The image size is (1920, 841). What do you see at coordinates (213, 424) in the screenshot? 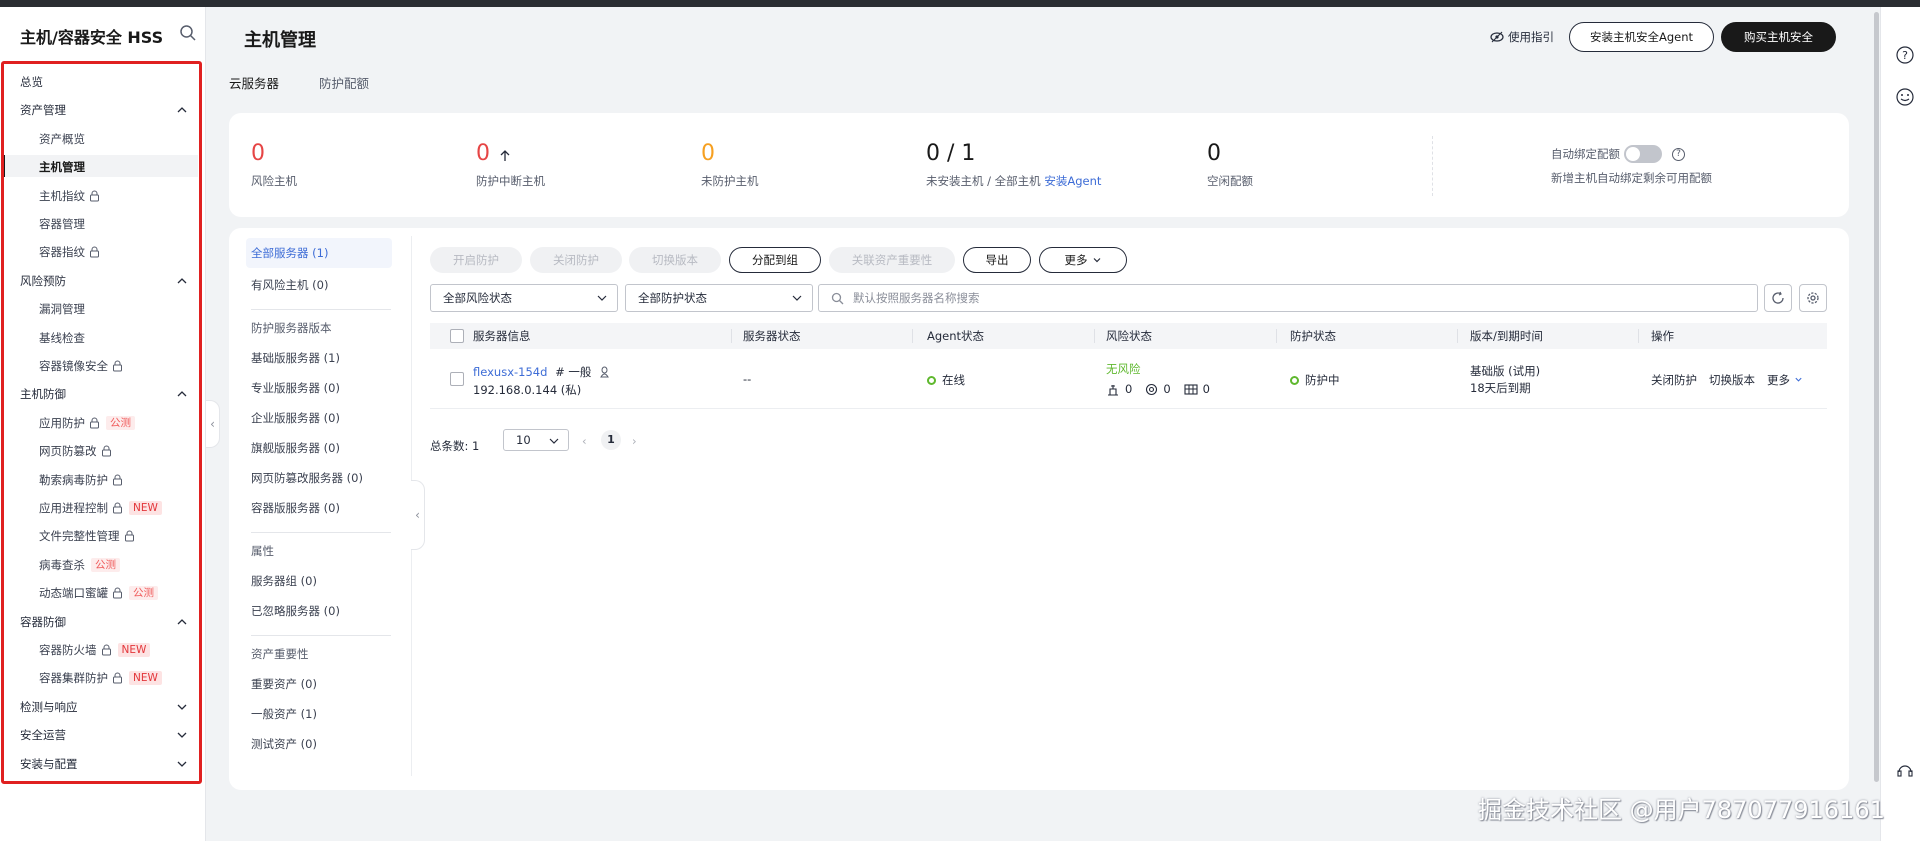
I see `sidebar-collapse-handle: ‹` at bounding box center [213, 424].